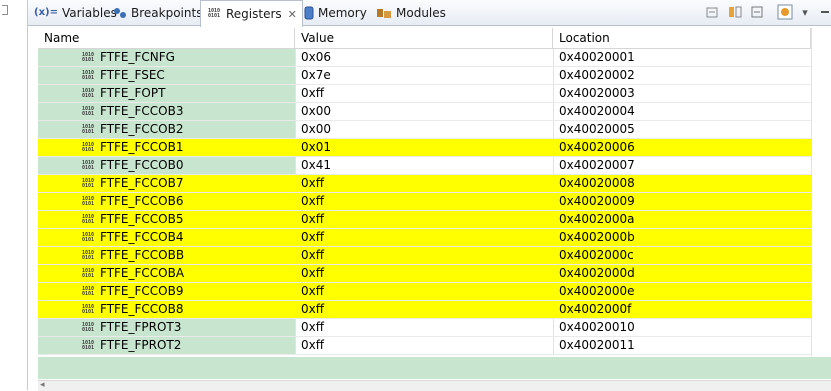 The height and width of the screenshot is (391, 831). What do you see at coordinates (424, 147) in the screenshot?
I see `register-value: 0x01` at bounding box center [424, 147].